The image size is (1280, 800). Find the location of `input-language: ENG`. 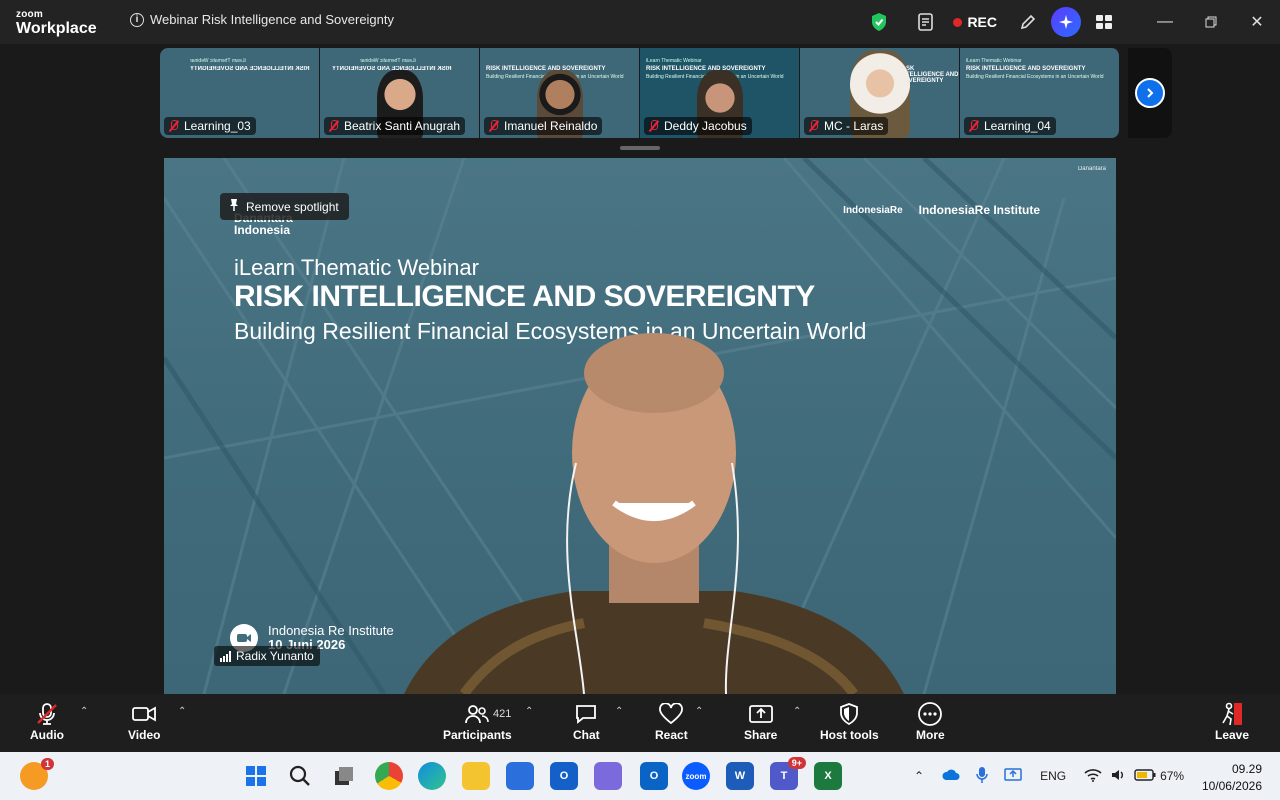

input-language: ENG is located at coordinates (1053, 776).